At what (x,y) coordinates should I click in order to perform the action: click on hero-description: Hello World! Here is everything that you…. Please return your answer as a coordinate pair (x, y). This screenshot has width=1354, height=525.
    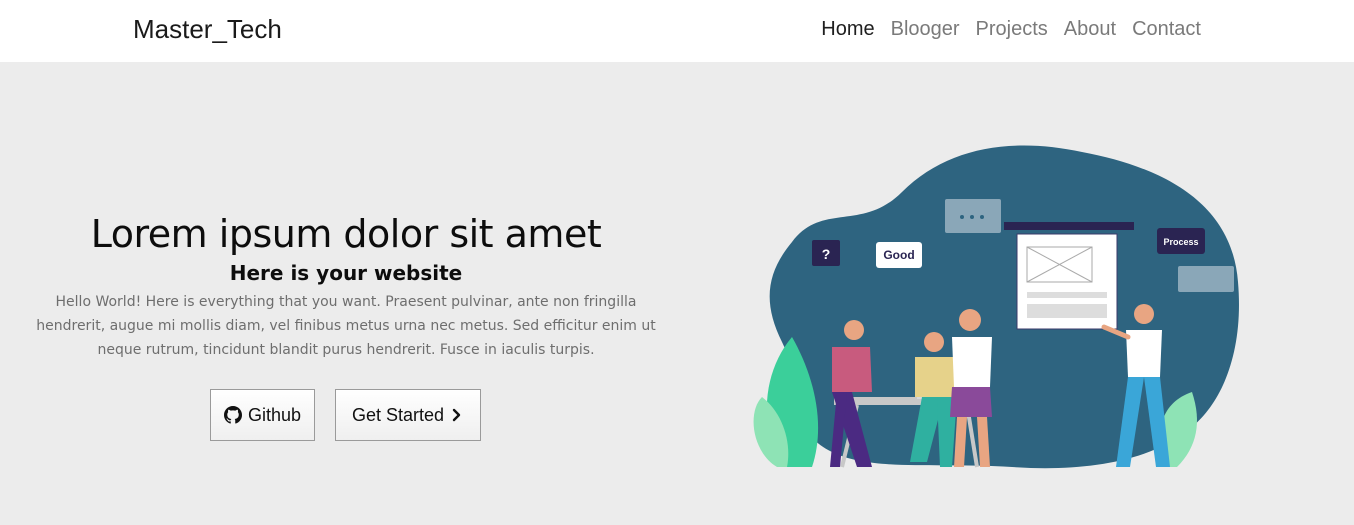
    Looking at the image, I should click on (346, 326).